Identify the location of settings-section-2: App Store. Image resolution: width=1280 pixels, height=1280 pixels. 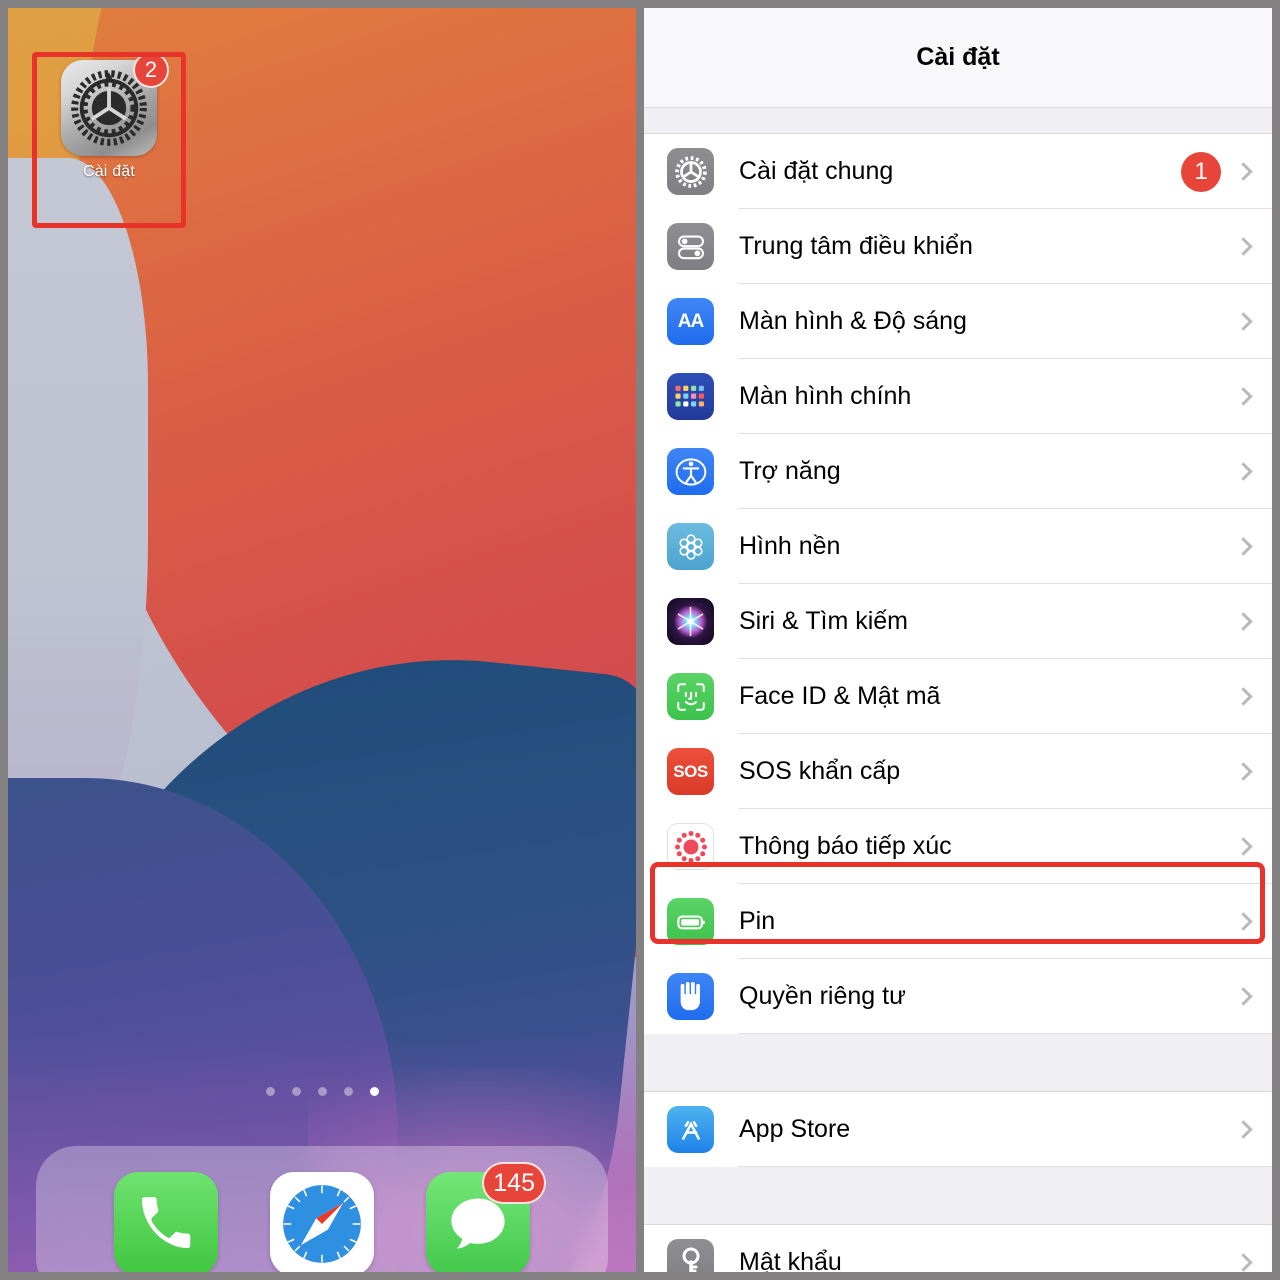
(958, 1129).